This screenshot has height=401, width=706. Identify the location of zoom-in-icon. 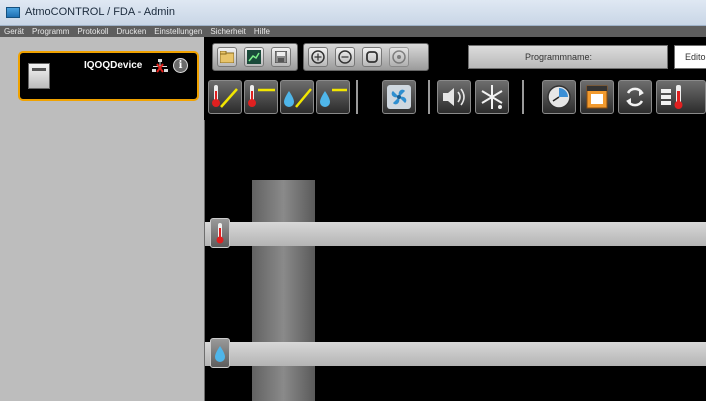
(318, 57).